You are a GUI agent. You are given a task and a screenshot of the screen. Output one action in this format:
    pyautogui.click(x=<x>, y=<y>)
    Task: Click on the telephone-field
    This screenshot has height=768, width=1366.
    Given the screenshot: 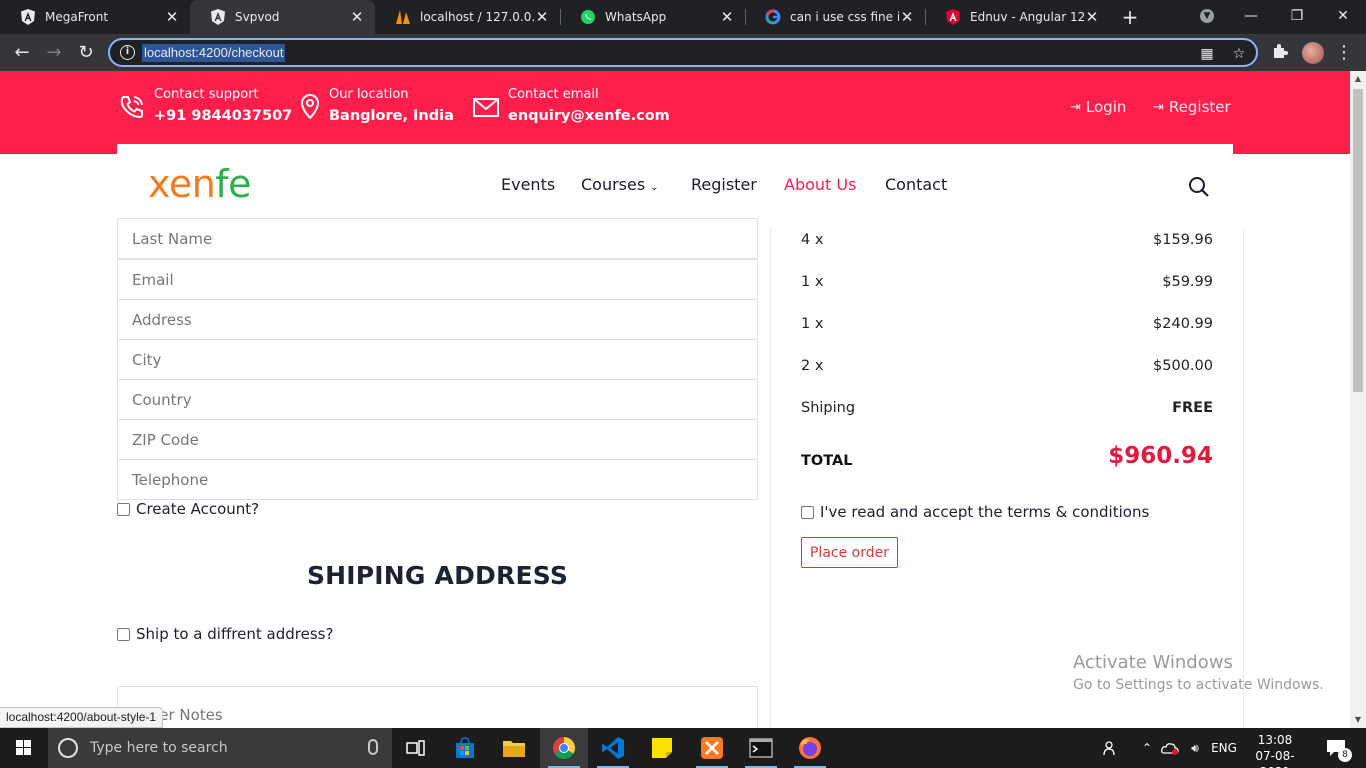 What is the action you would take?
    pyautogui.click(x=437, y=479)
    